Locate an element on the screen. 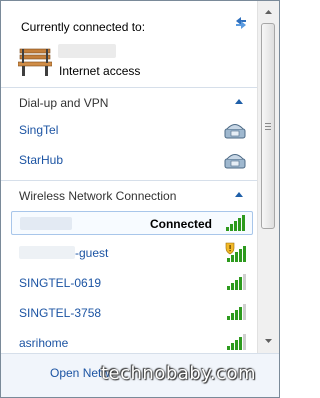 This screenshot has height=398, width=320. internet-access-label: Internet access is located at coordinates (100, 71).